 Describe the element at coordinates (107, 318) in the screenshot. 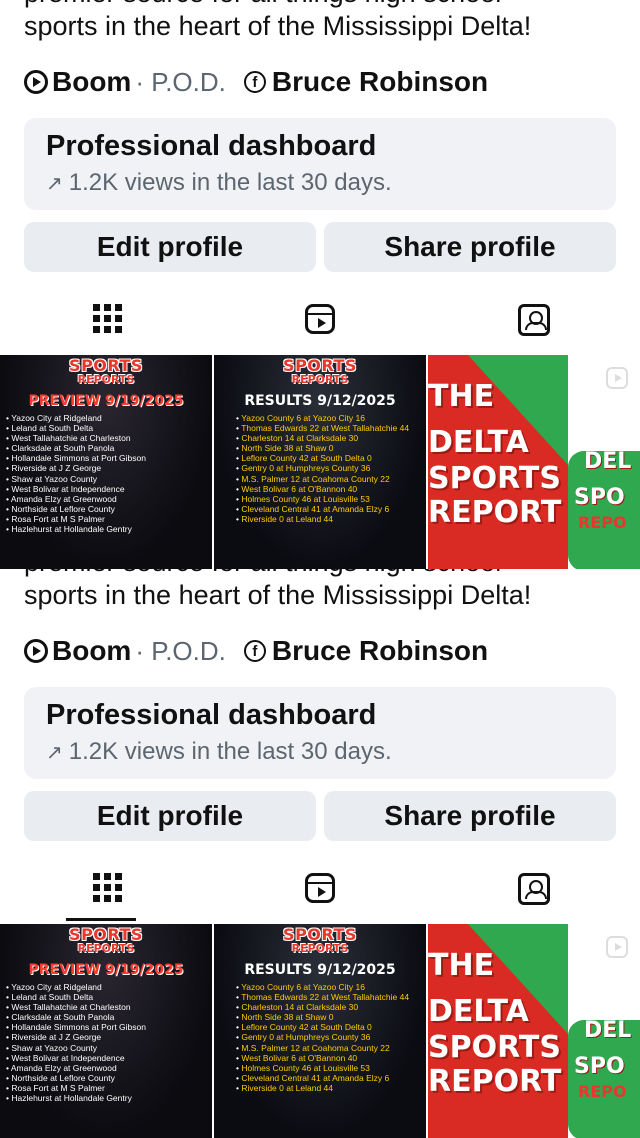

I see `grid-icon` at that location.